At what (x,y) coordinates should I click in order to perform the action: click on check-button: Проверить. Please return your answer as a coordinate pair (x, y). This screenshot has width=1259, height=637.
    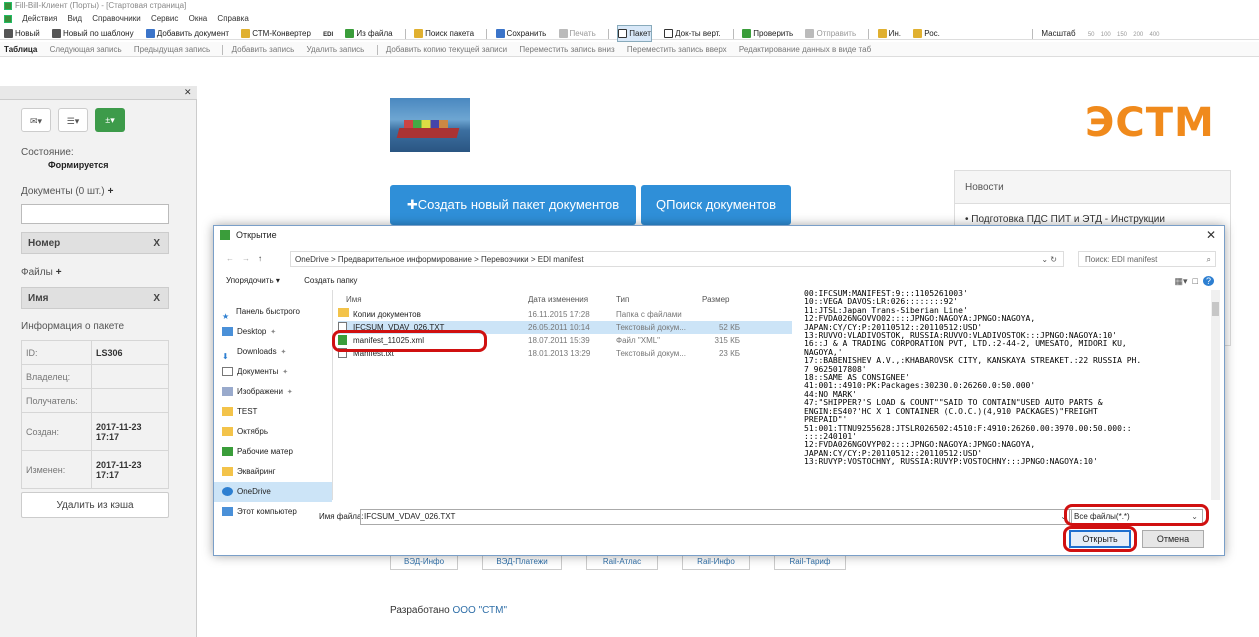
    Looking at the image, I should click on (767, 33).